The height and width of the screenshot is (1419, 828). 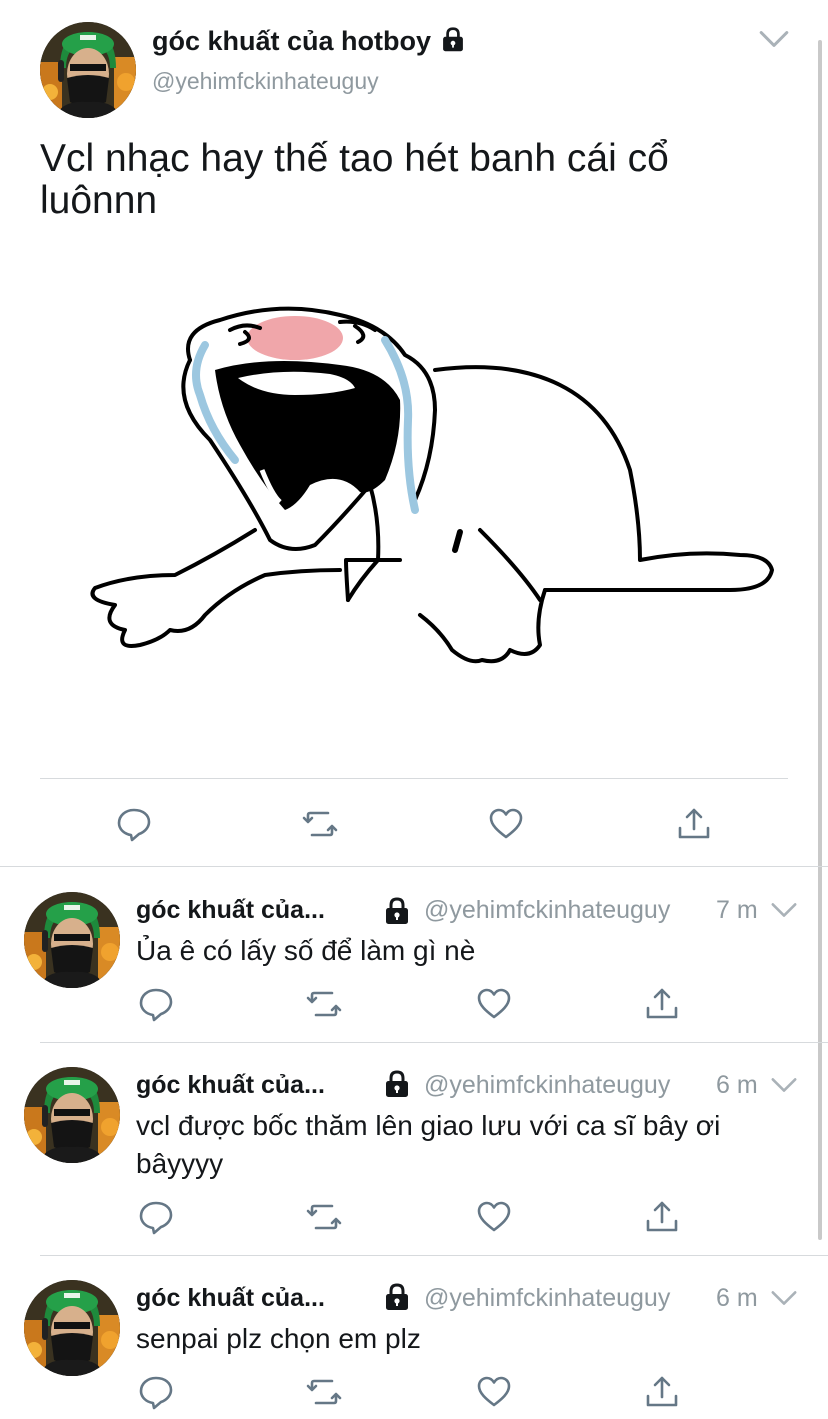 I want to click on author-name: góc khuất của hotboy, so click(x=308, y=41).